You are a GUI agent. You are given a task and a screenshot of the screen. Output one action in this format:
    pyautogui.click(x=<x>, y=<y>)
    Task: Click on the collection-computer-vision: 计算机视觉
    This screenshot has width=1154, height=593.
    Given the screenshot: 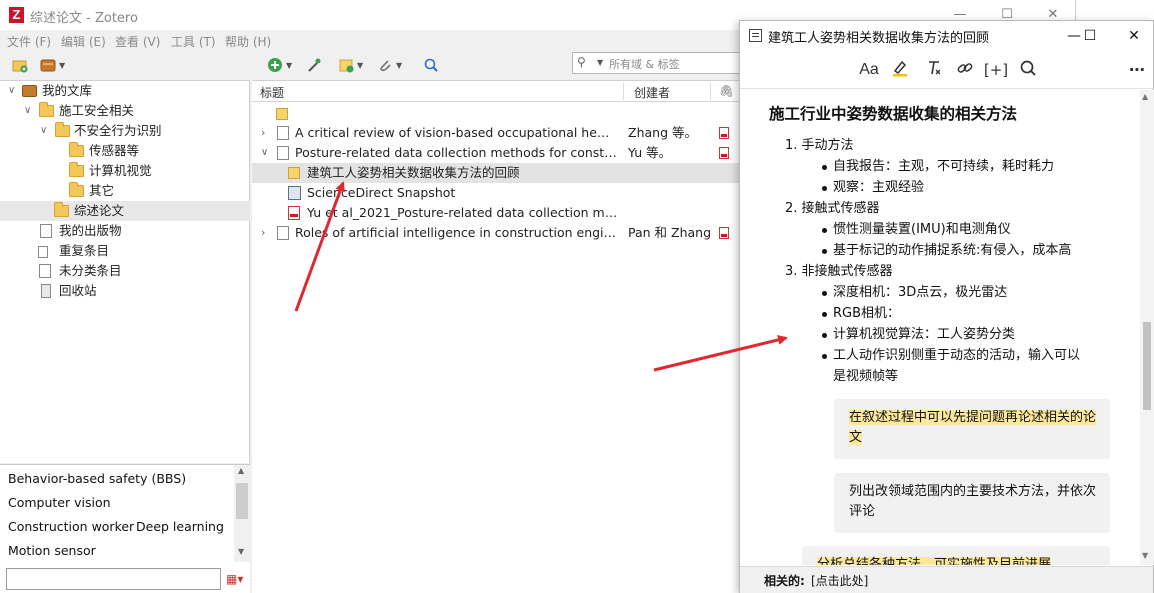 What is the action you would take?
    pyautogui.click(x=125, y=171)
    